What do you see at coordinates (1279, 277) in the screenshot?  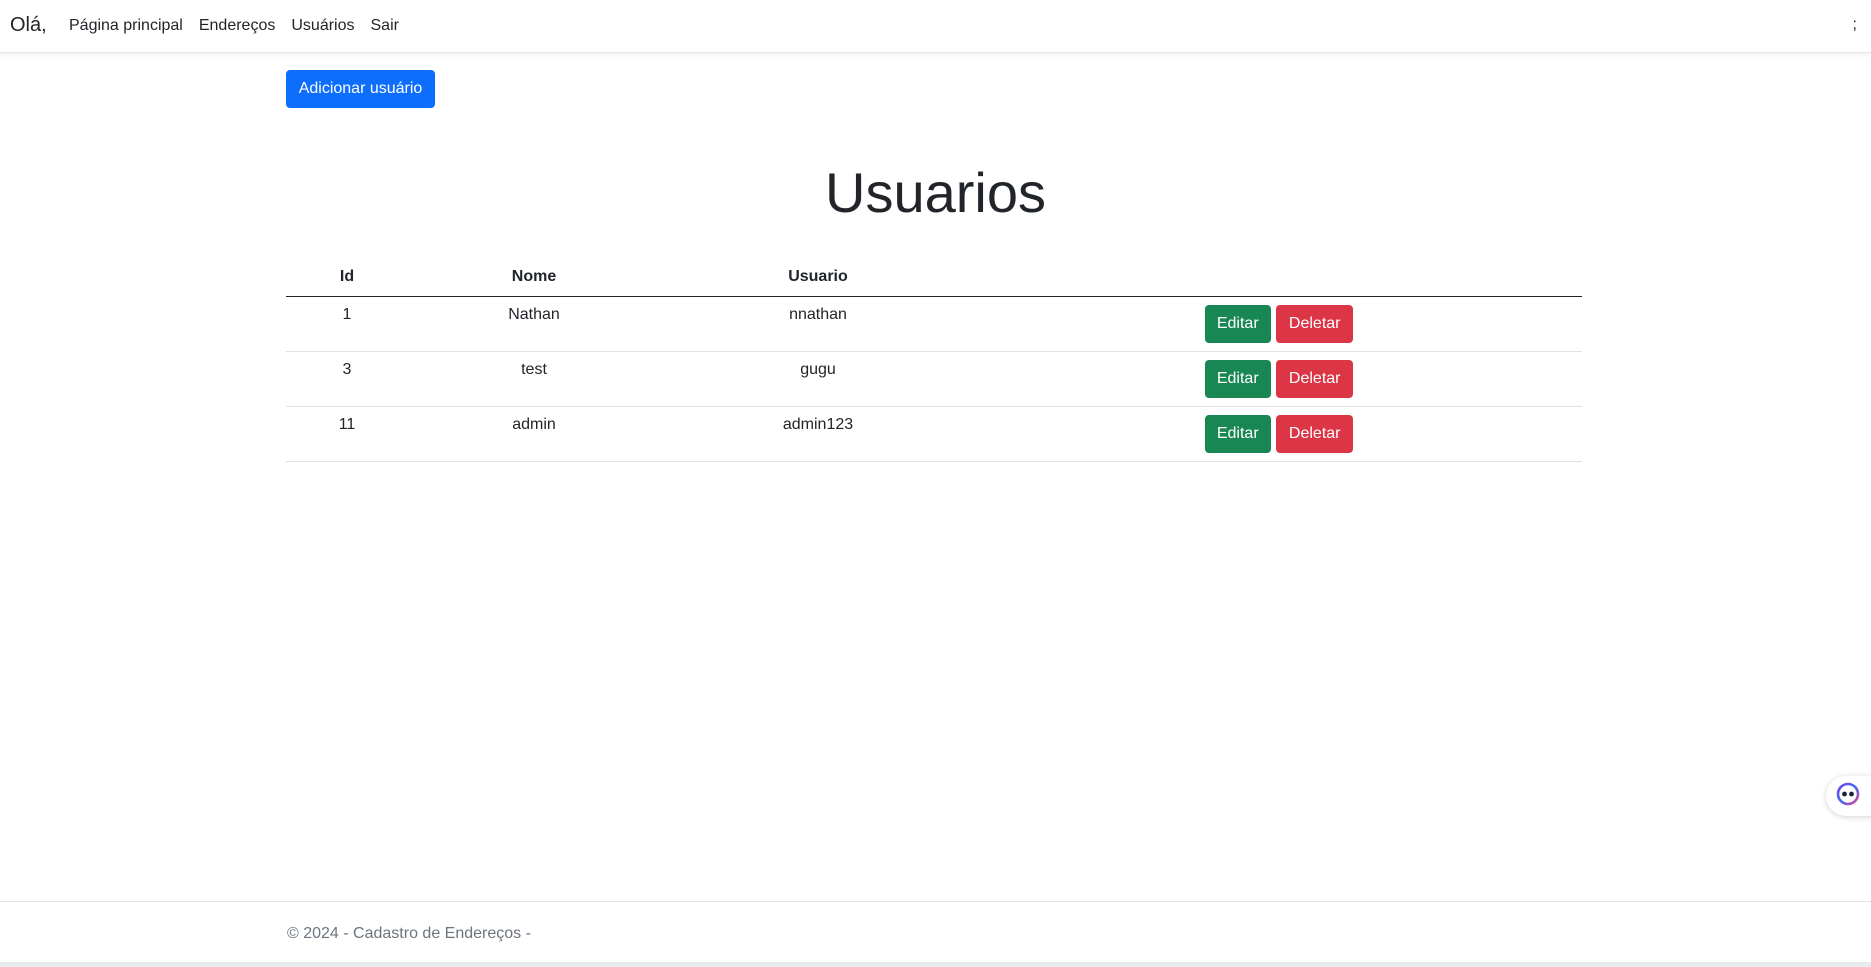 I see `header-actions` at bounding box center [1279, 277].